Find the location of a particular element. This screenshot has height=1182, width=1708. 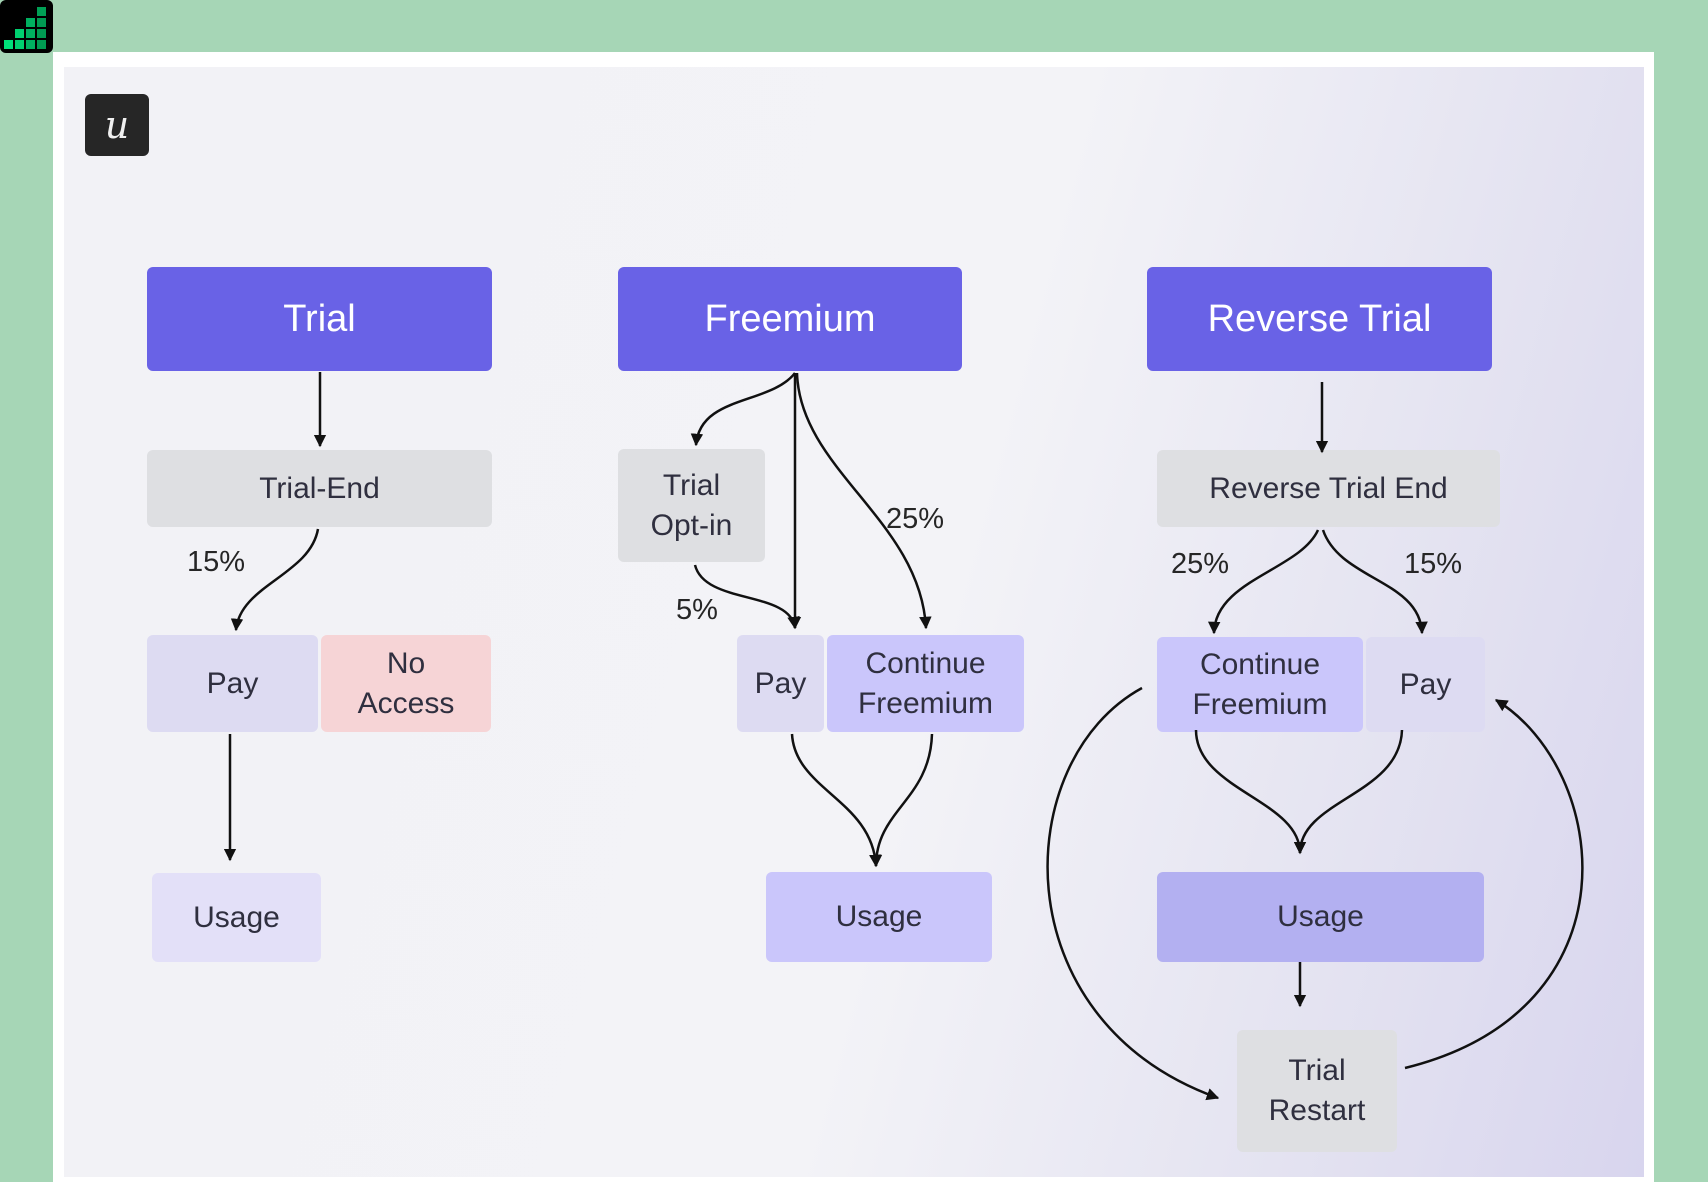

reverse-continue-node: Continue Freemium is located at coordinates (1260, 684).